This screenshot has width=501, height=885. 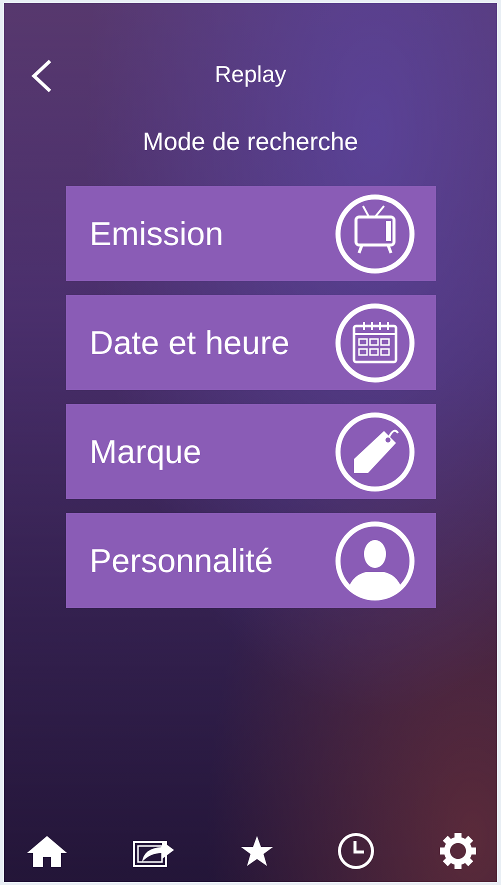 What do you see at coordinates (250, 74) in the screenshot?
I see `page-title: Replay` at bounding box center [250, 74].